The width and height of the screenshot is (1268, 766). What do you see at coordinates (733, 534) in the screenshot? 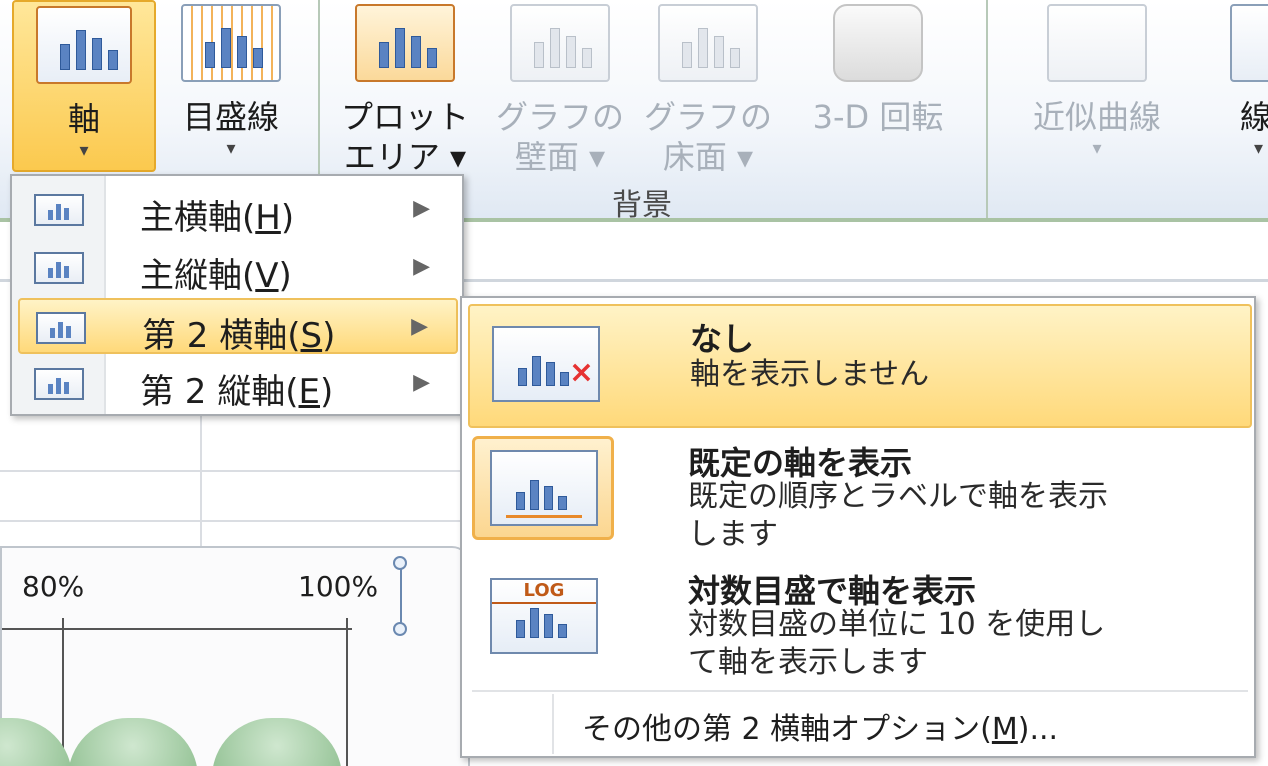
I see `option-description: します` at bounding box center [733, 534].